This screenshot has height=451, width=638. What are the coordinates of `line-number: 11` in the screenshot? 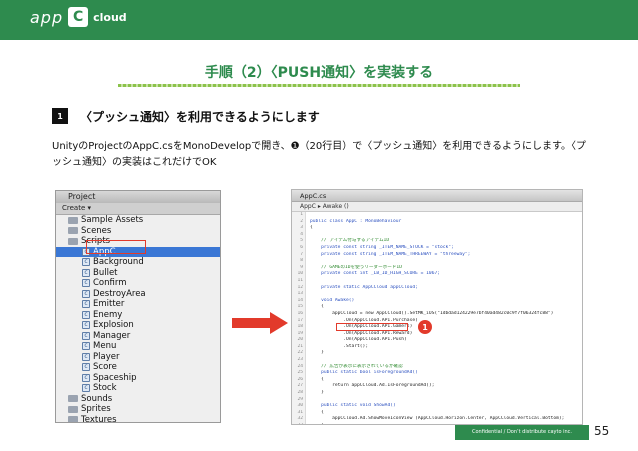 It's located at (300, 280).